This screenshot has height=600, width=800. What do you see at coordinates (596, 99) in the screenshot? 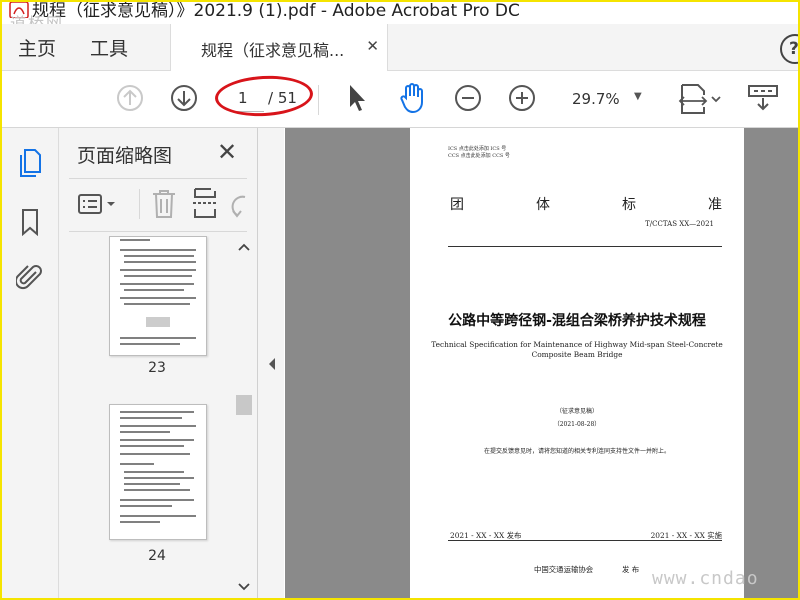
I see `zoom-value: 29.7%` at bounding box center [596, 99].